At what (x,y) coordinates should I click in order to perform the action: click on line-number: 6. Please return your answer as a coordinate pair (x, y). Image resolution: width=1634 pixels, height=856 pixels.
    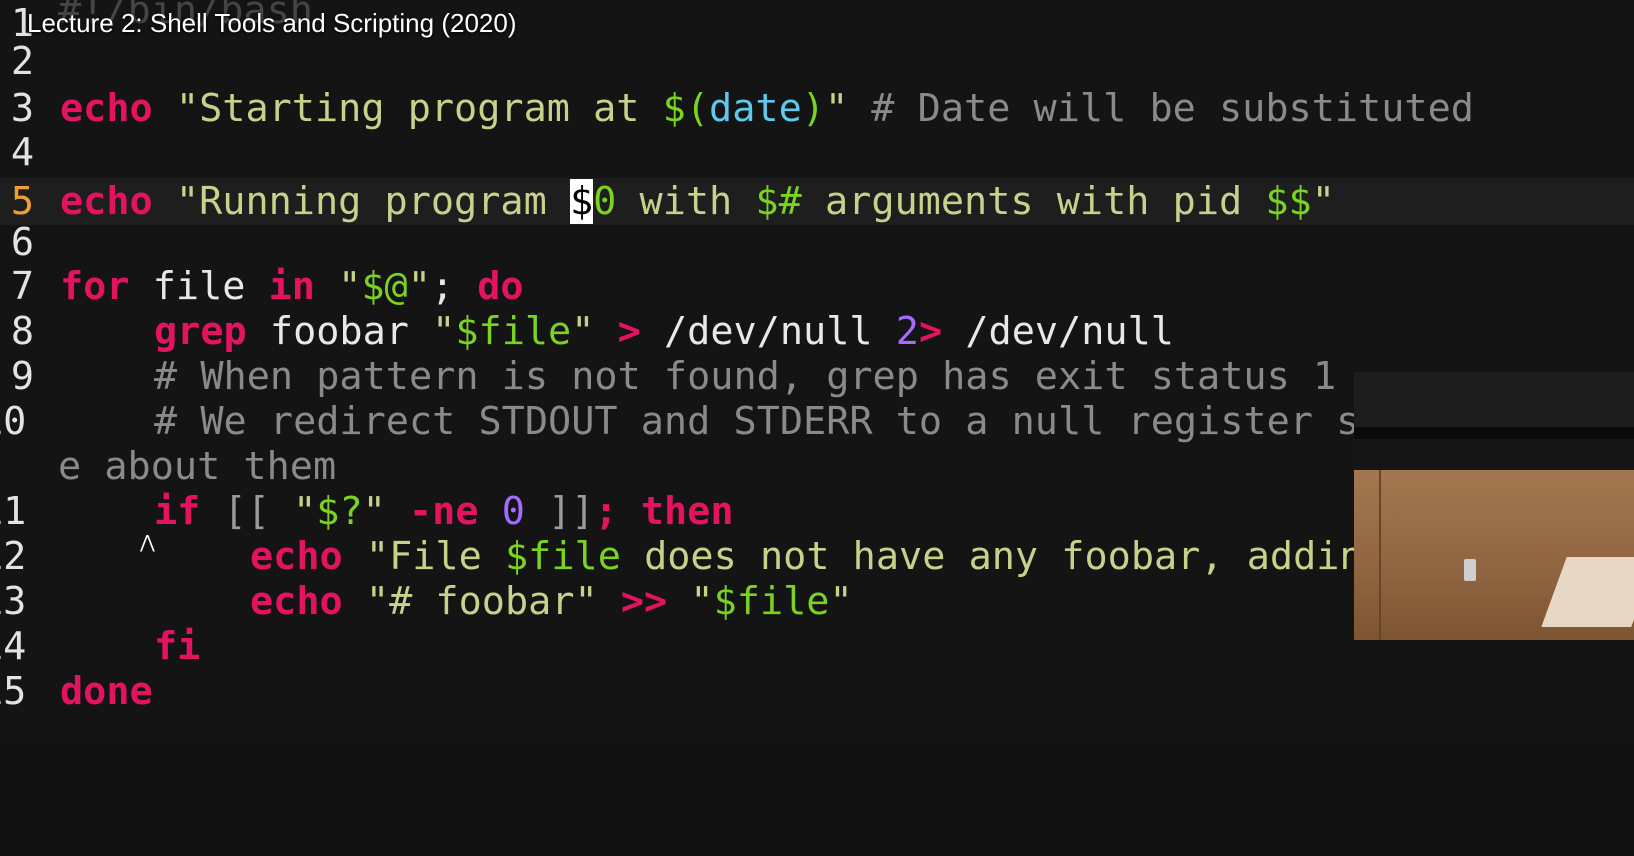
    Looking at the image, I should click on (22, 242).